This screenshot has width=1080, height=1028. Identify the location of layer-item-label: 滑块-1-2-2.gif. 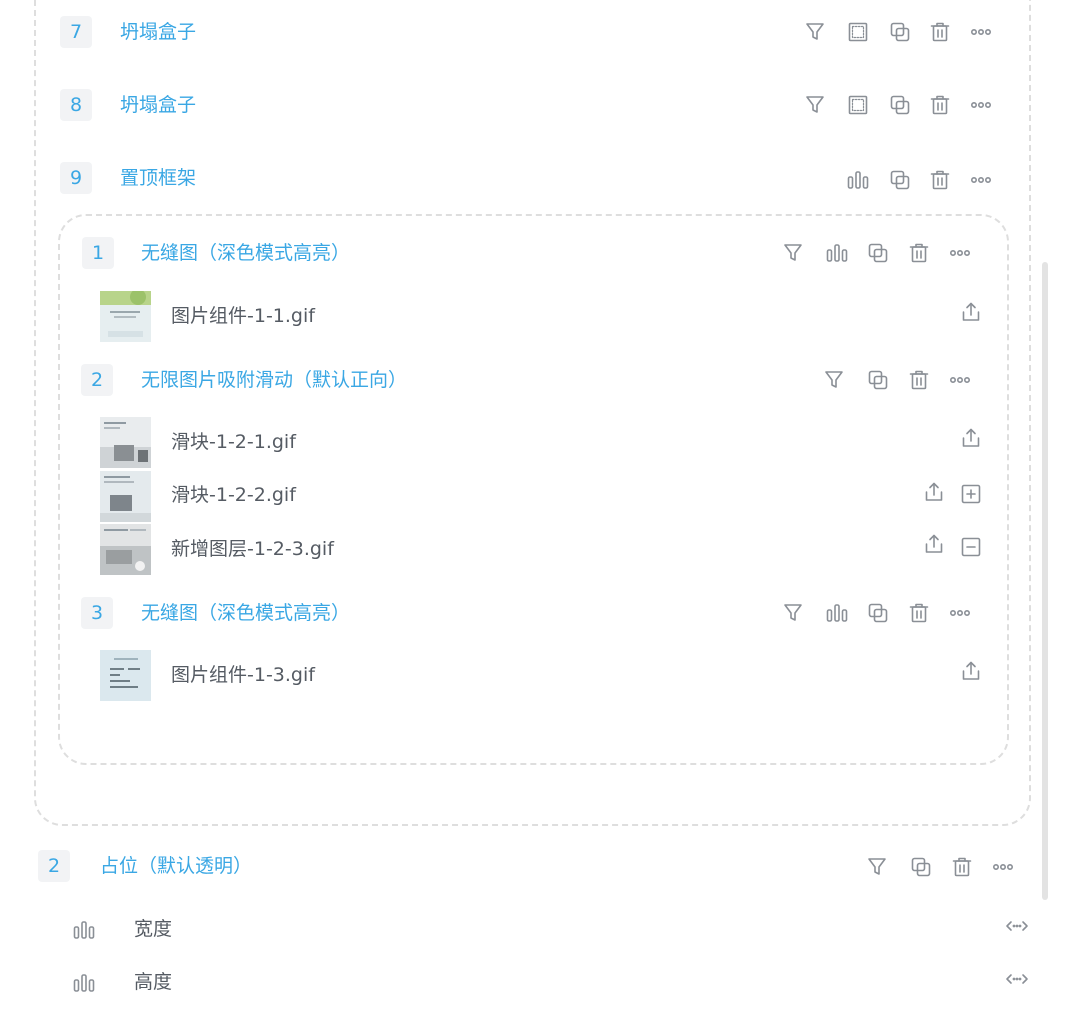
(233, 495).